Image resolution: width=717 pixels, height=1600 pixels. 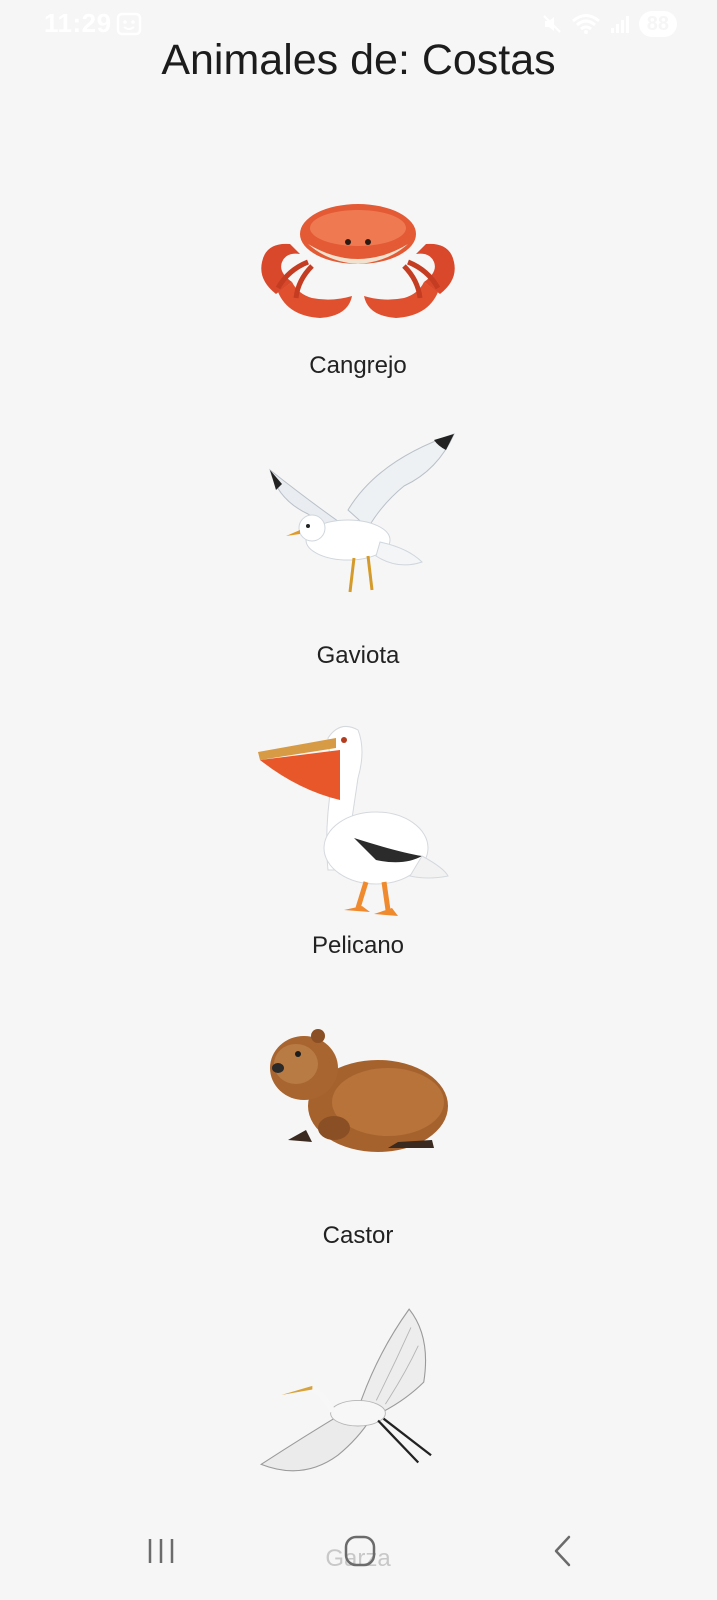 I want to click on animal-card-cangrejo: Cangrejo, so click(x=358, y=310).